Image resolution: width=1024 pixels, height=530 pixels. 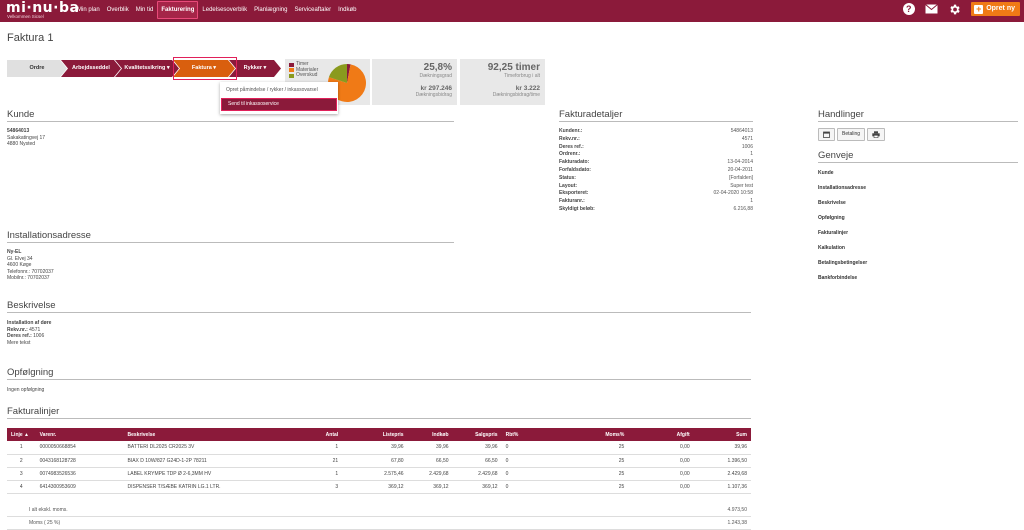 What do you see at coordinates (14, 252) in the screenshot?
I see `installation-name: Ny-EL` at bounding box center [14, 252].